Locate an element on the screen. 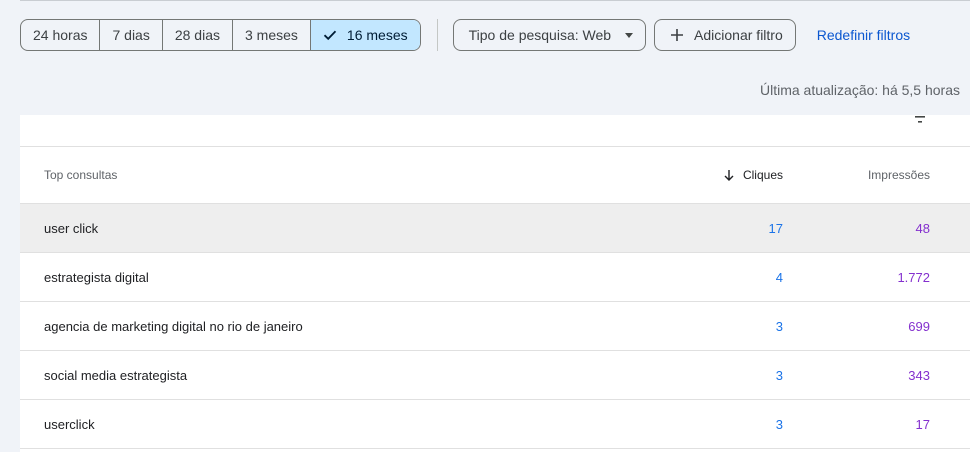 This screenshot has height=452, width=970. date-range-3m: 3 meses is located at coordinates (271, 35).